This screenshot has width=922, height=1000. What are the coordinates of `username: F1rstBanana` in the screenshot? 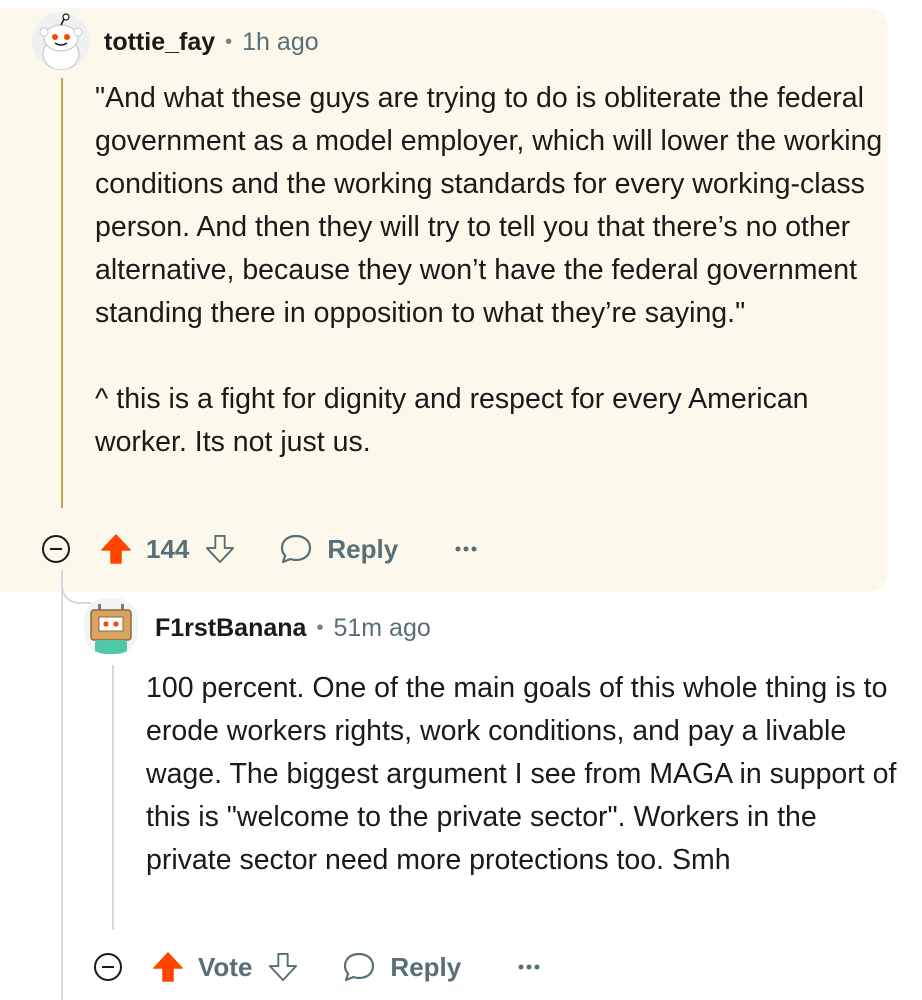 It's located at (230, 628).